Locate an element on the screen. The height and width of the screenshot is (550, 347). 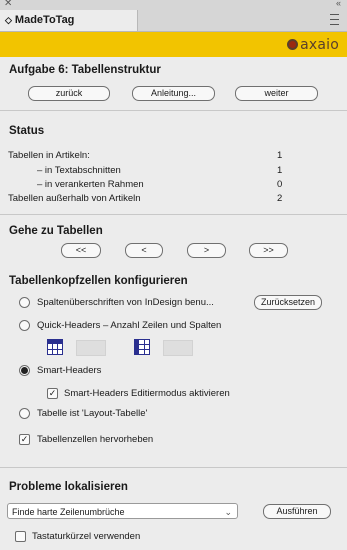
shortcuts-checkbox is located at coordinates (20, 536).